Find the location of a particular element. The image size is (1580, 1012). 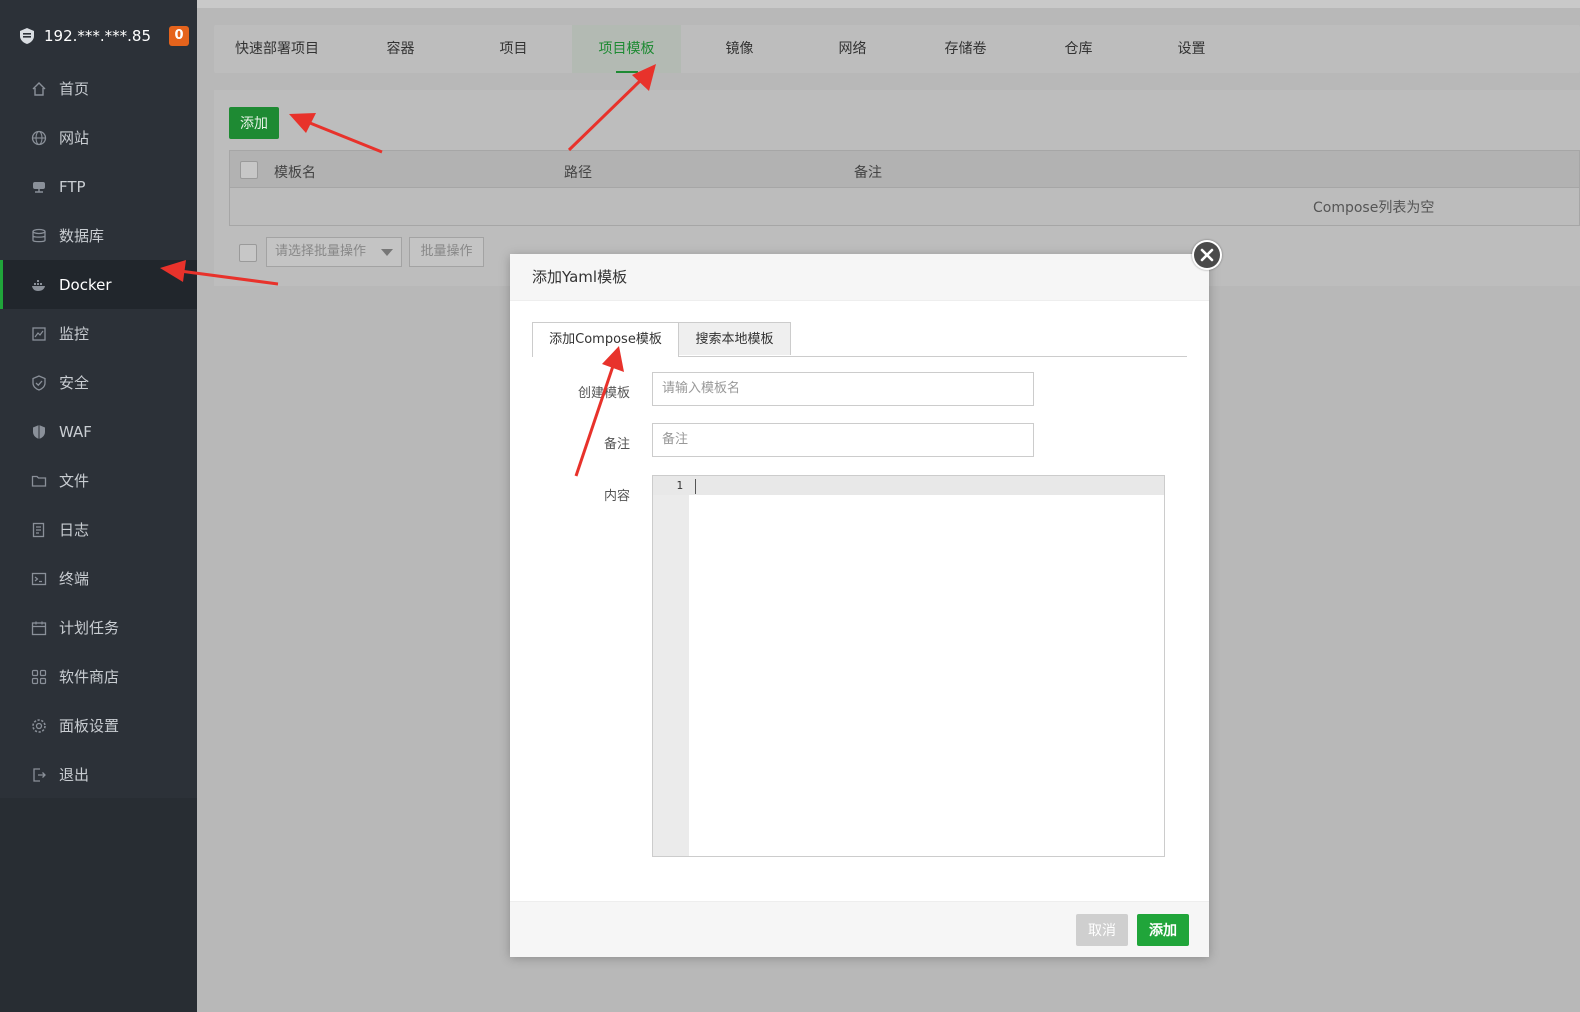

sidebar-item-cron: 计划任务 is located at coordinates (98, 627).